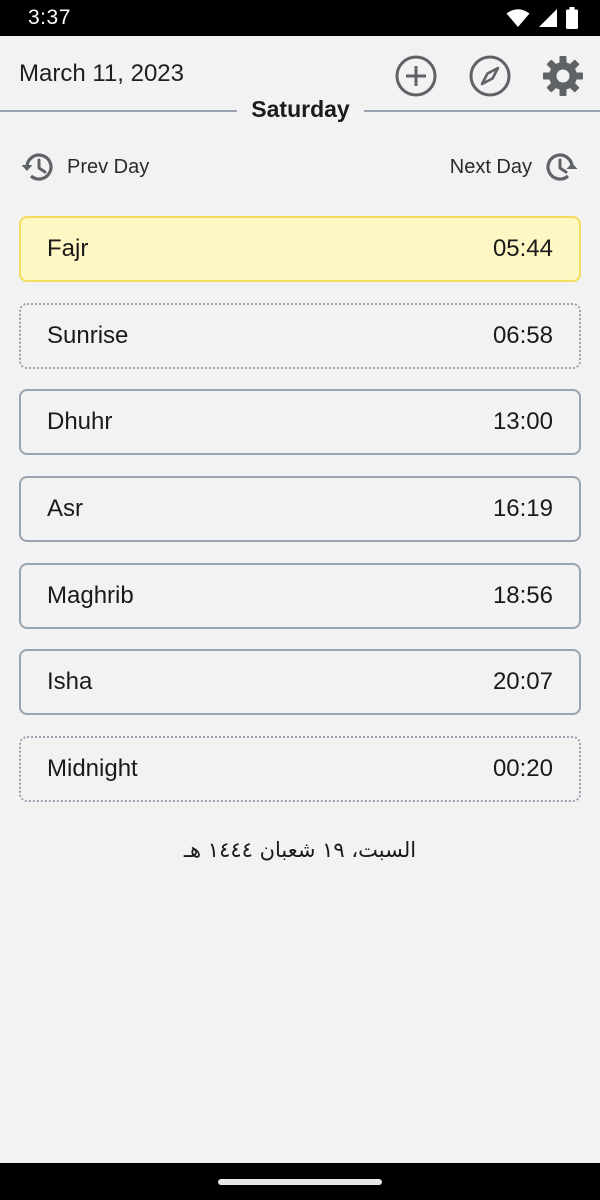 This screenshot has width=600, height=1200. I want to click on prev-day-button: Prev Day, so click(84, 167).